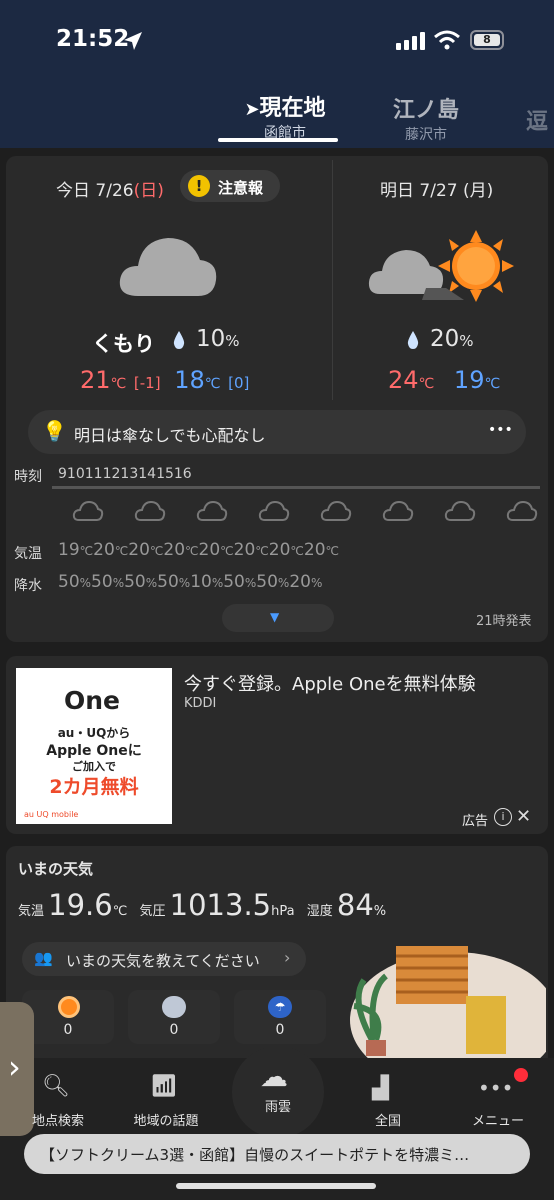 The width and height of the screenshot is (554, 1200). I want to click on more-icon: •••, so click(500, 430).